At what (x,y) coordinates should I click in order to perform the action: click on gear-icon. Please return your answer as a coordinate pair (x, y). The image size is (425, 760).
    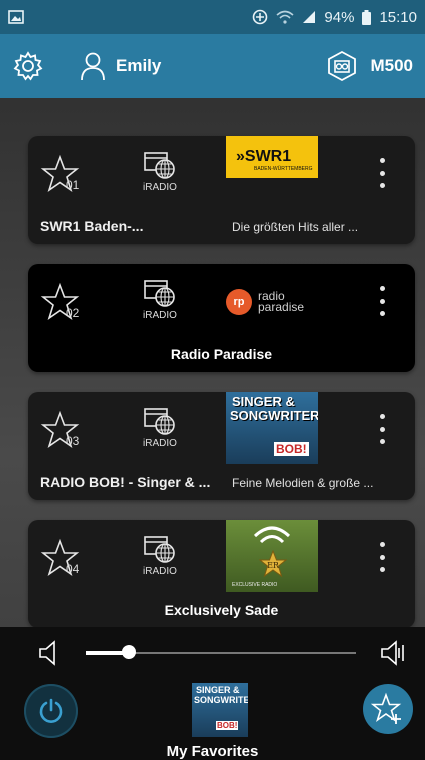
    Looking at the image, I should click on (28, 66).